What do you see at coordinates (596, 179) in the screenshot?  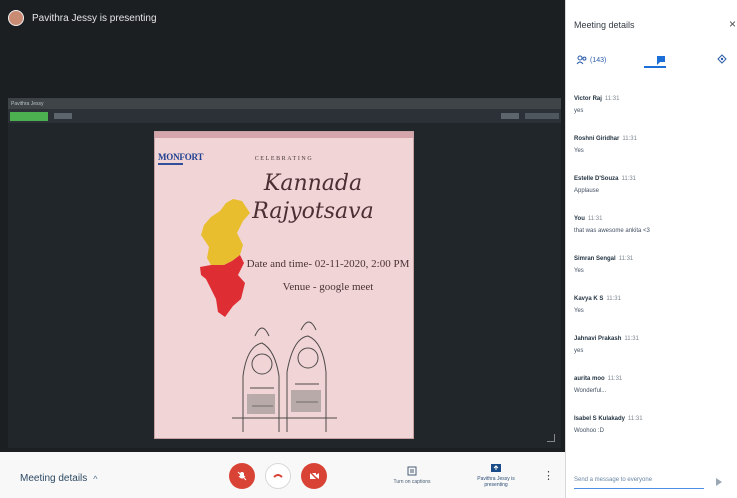 I see `message-author: Estelle D'Souza` at bounding box center [596, 179].